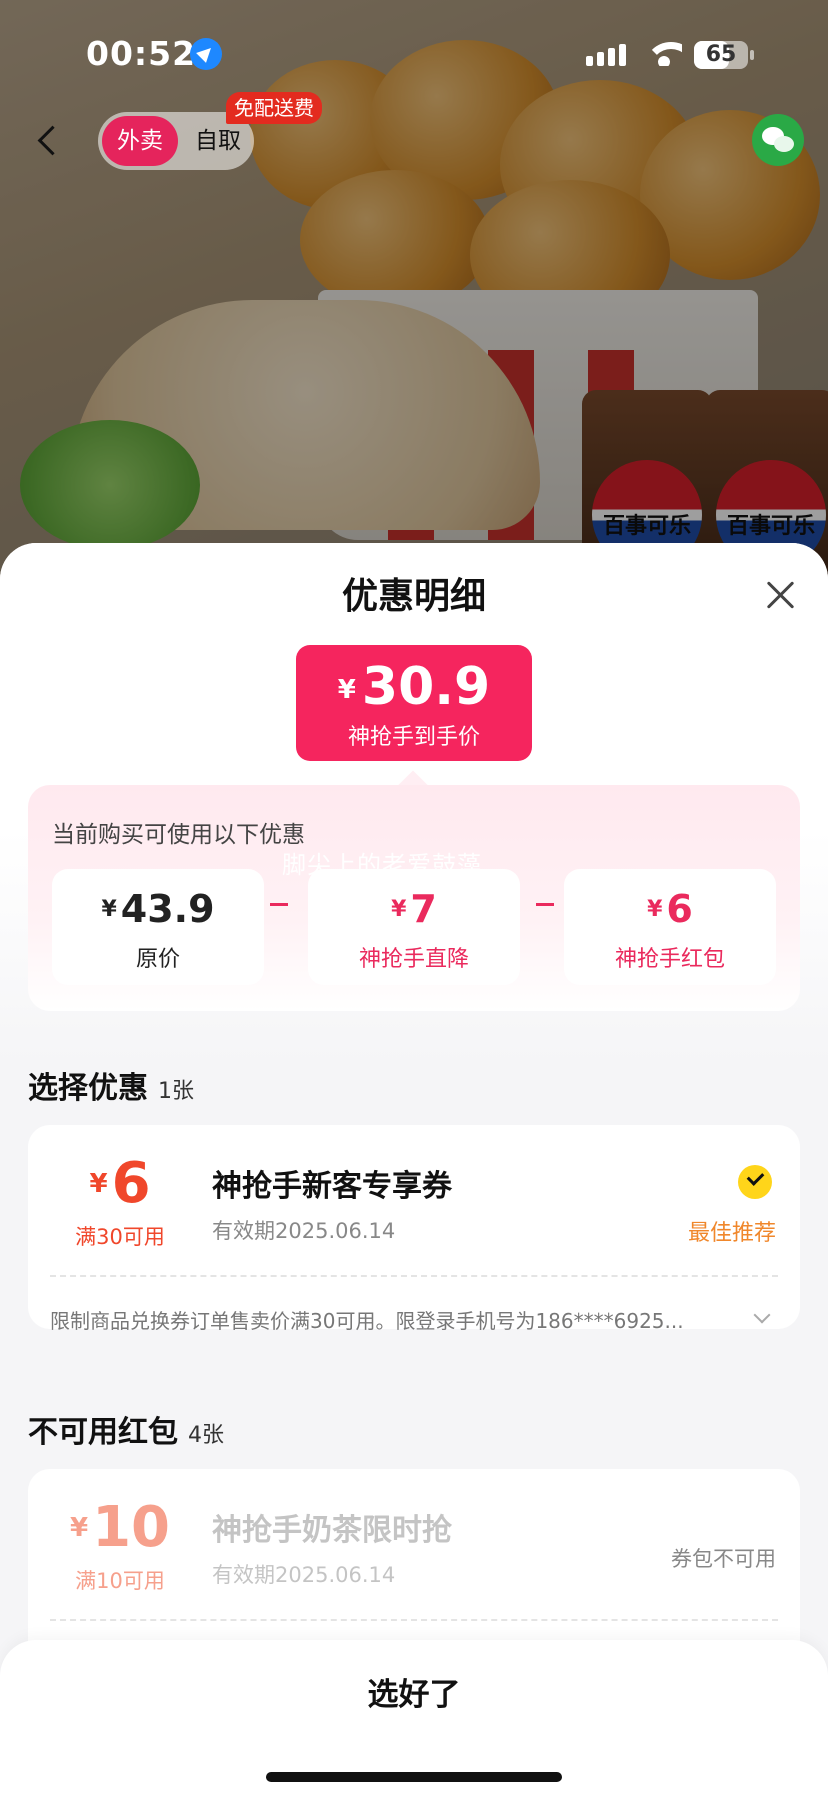 The image size is (828, 1795). What do you see at coordinates (131, 1183) in the screenshot?
I see `coupon-amount: 6` at bounding box center [131, 1183].